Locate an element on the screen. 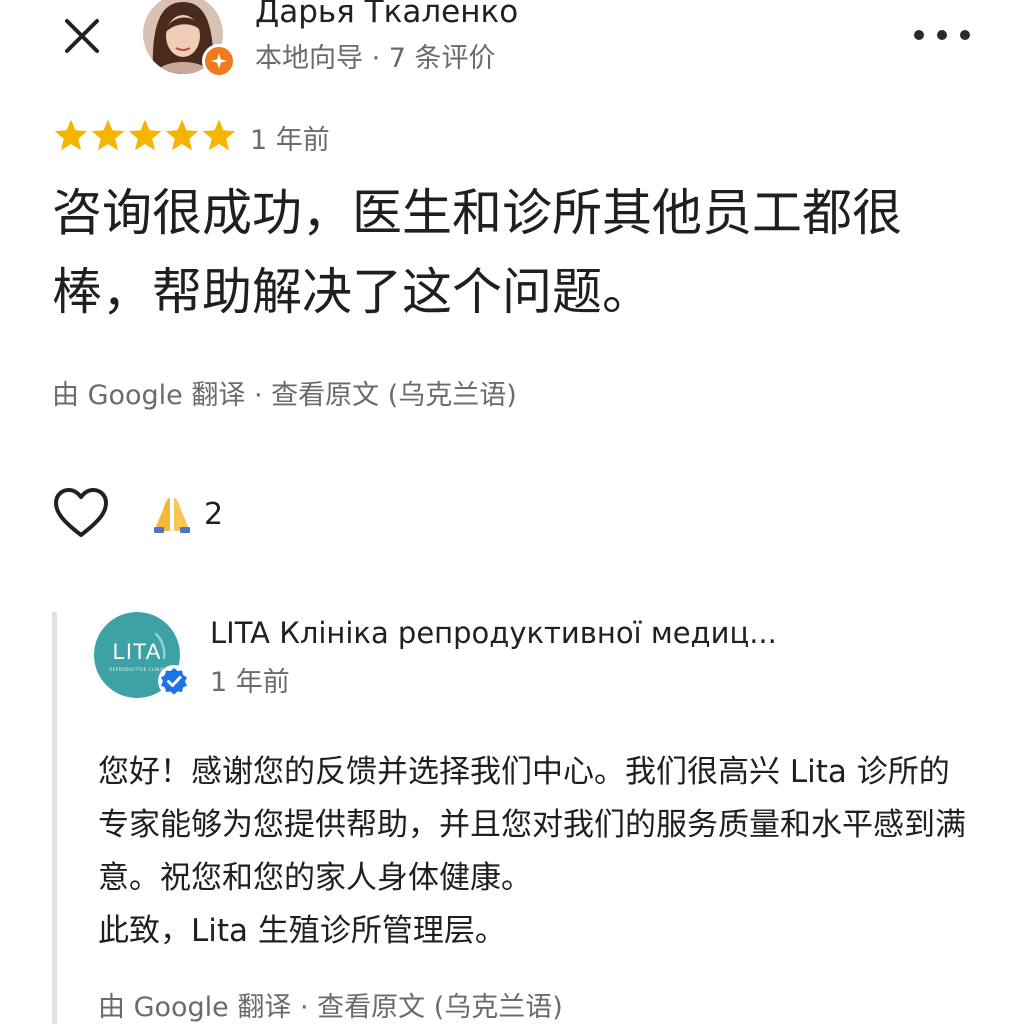  more-icon is located at coordinates (919, 35).